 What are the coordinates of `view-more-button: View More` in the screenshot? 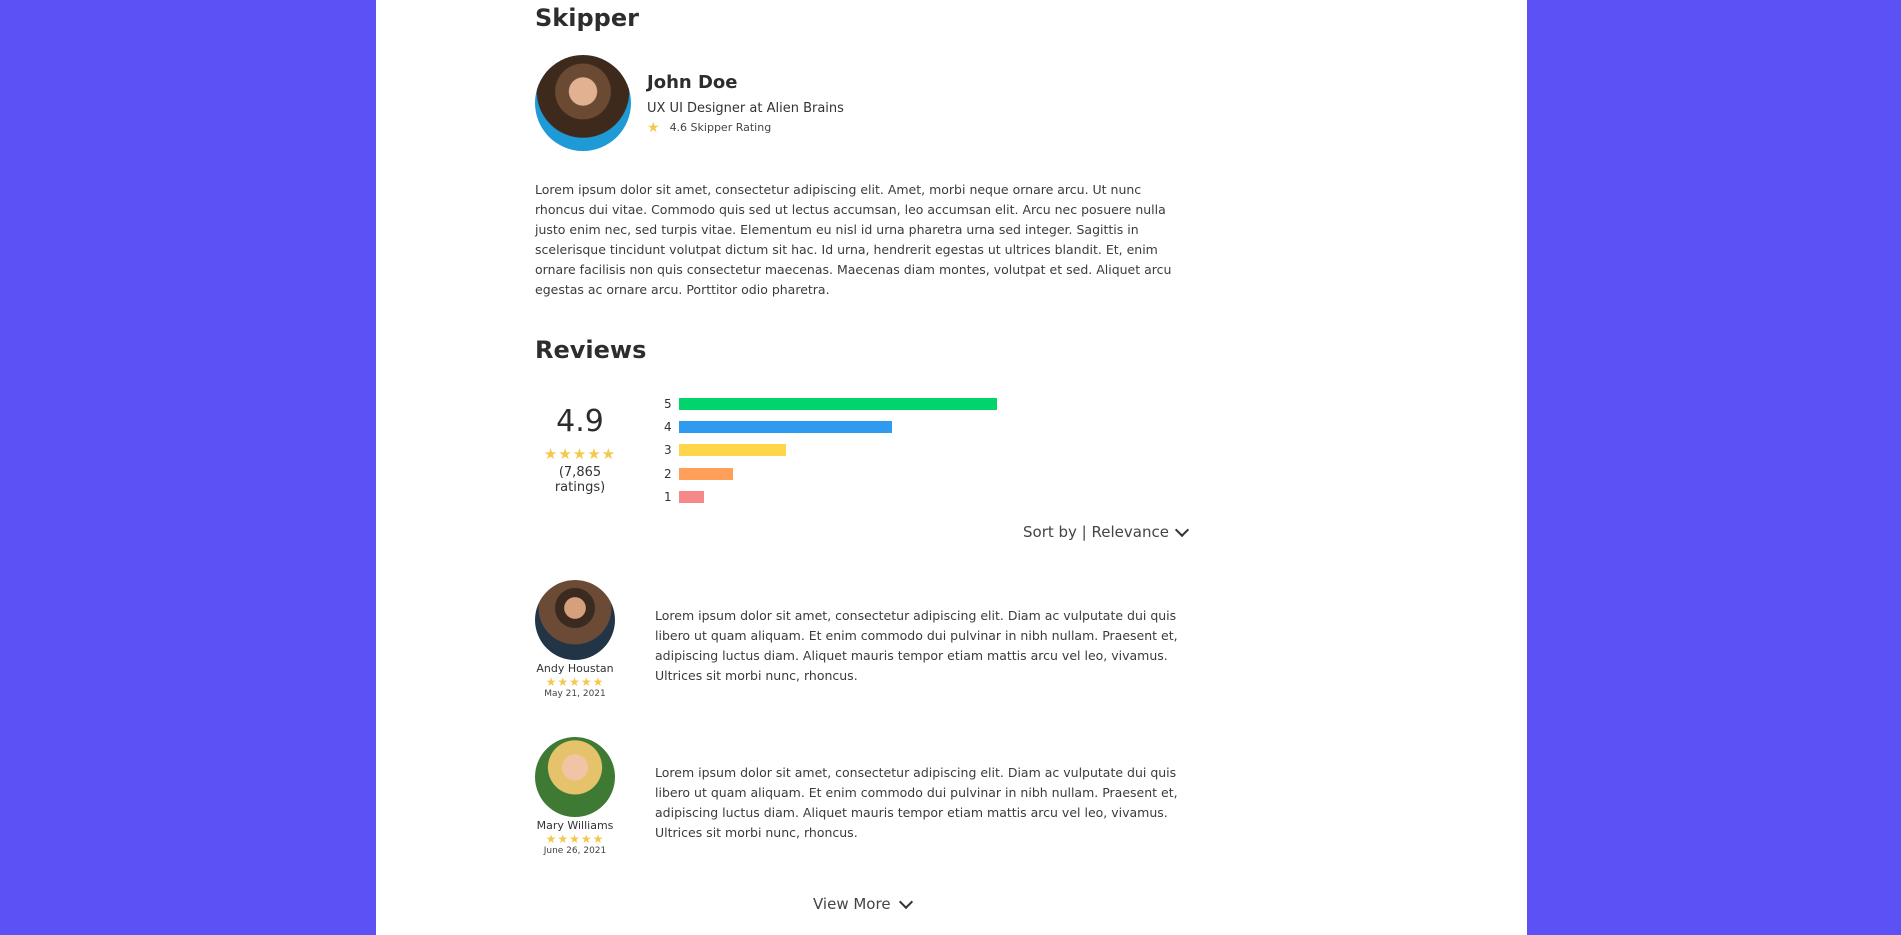 It's located at (863, 903).